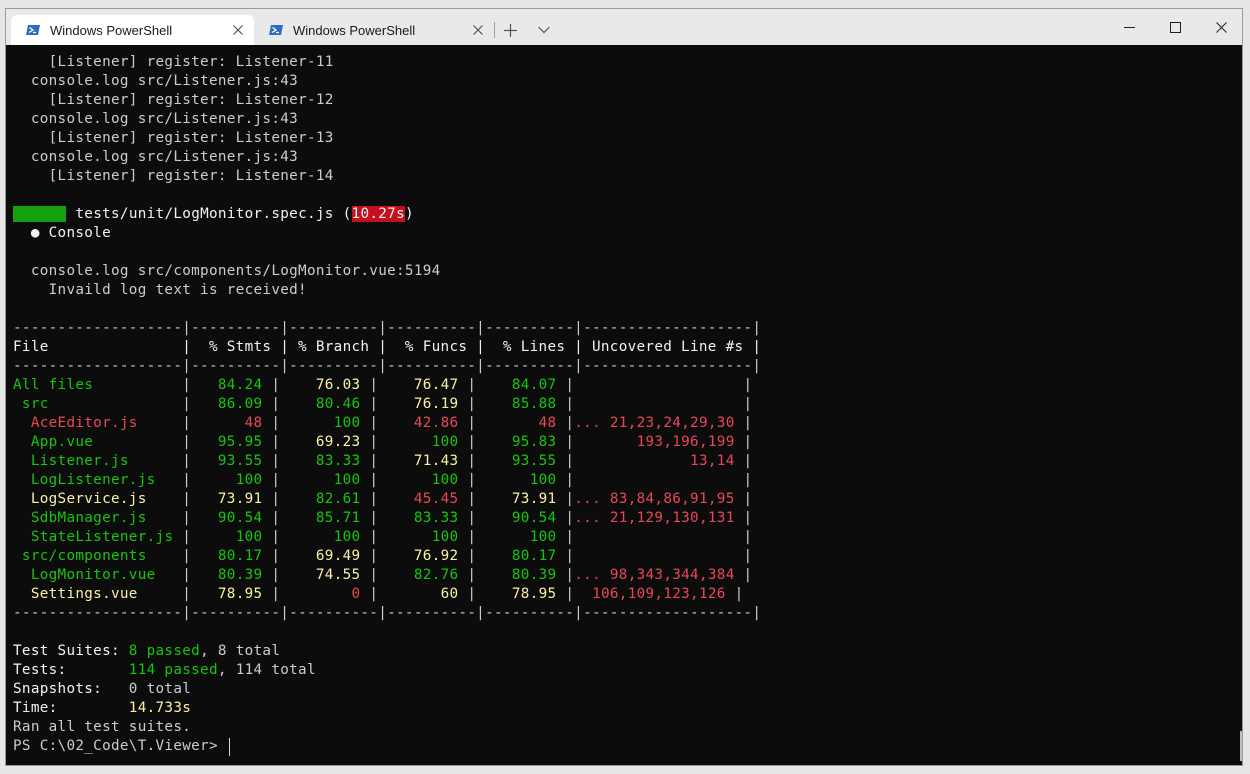 This screenshot has width=1250, height=774. I want to click on console-heading: ● Console, so click(62, 233).